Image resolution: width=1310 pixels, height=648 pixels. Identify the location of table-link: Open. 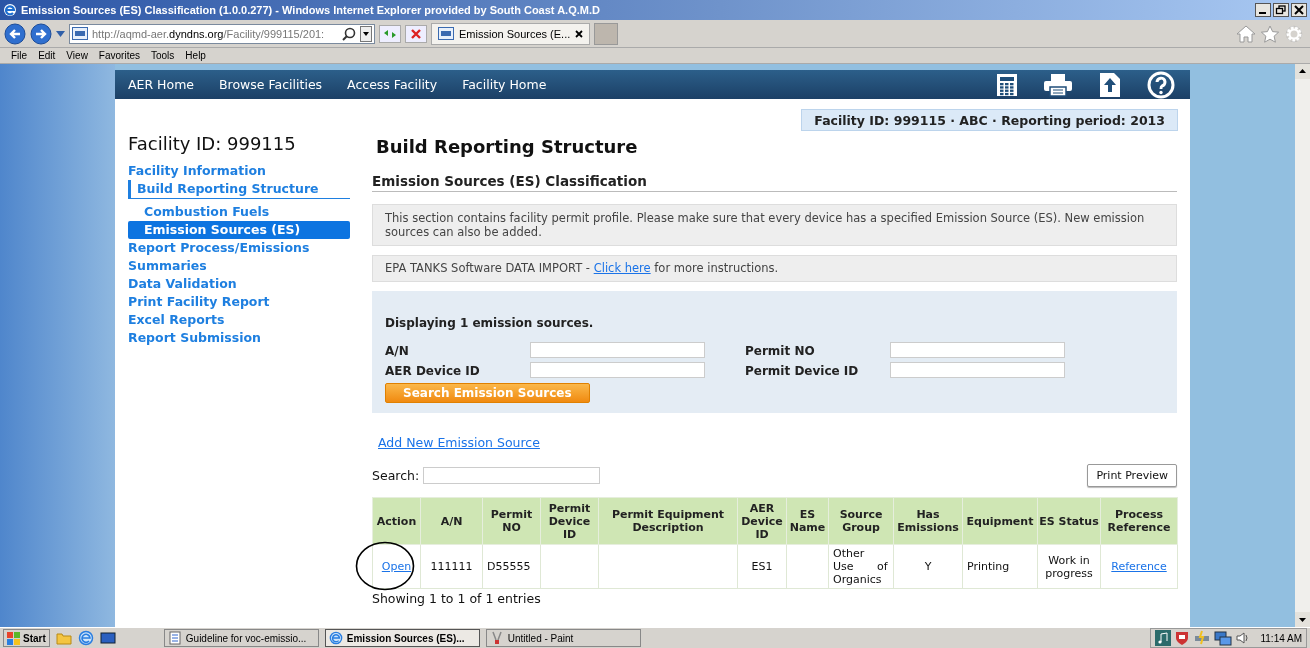
(396, 566).